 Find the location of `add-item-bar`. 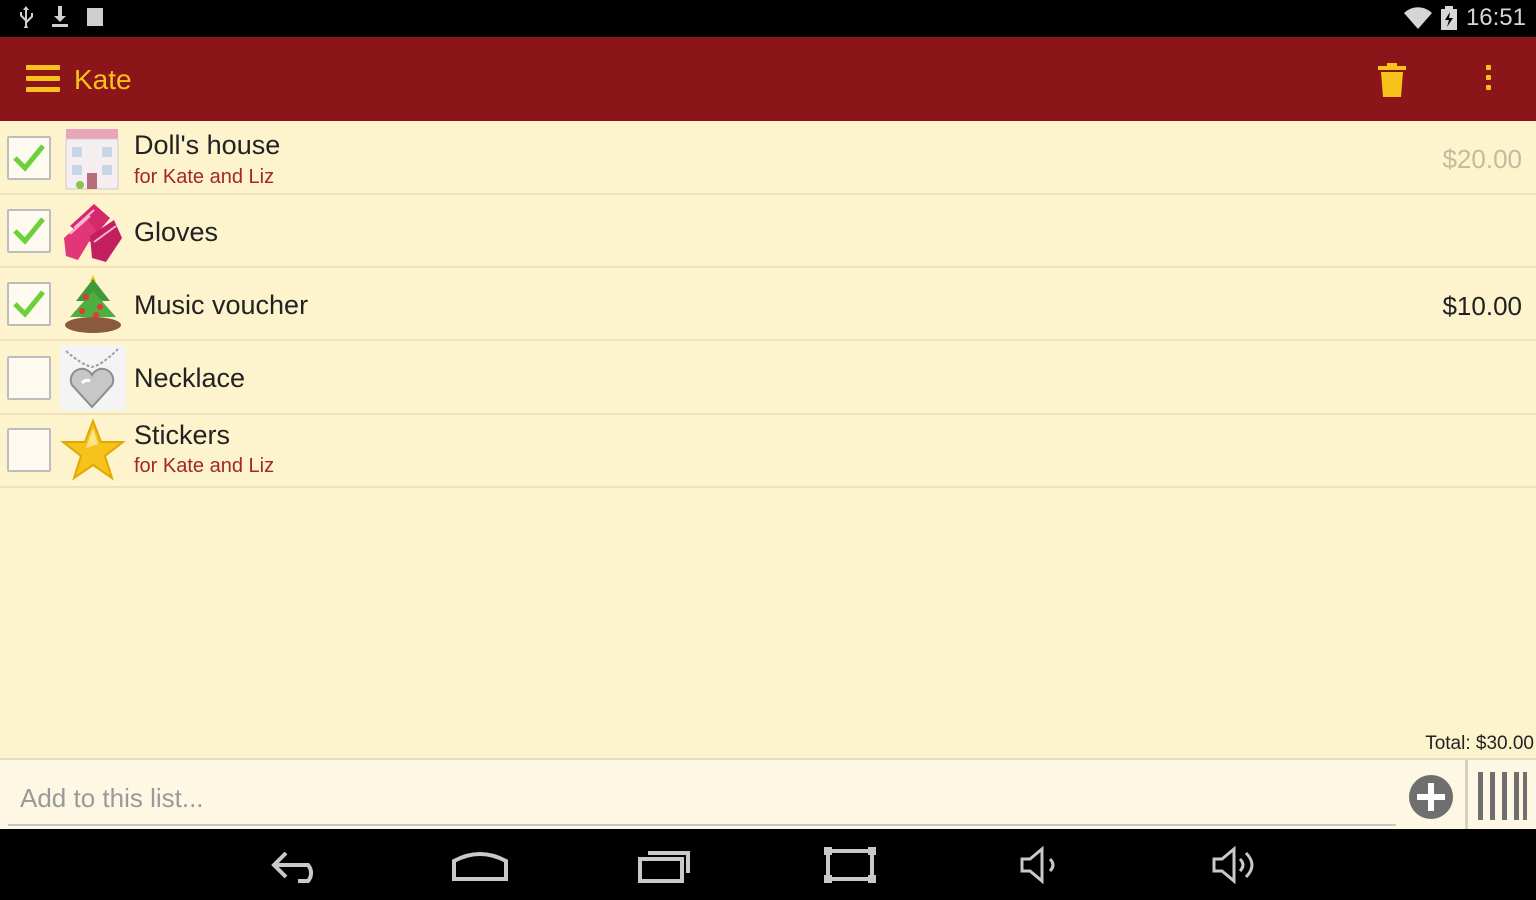

add-item-bar is located at coordinates (768, 794).